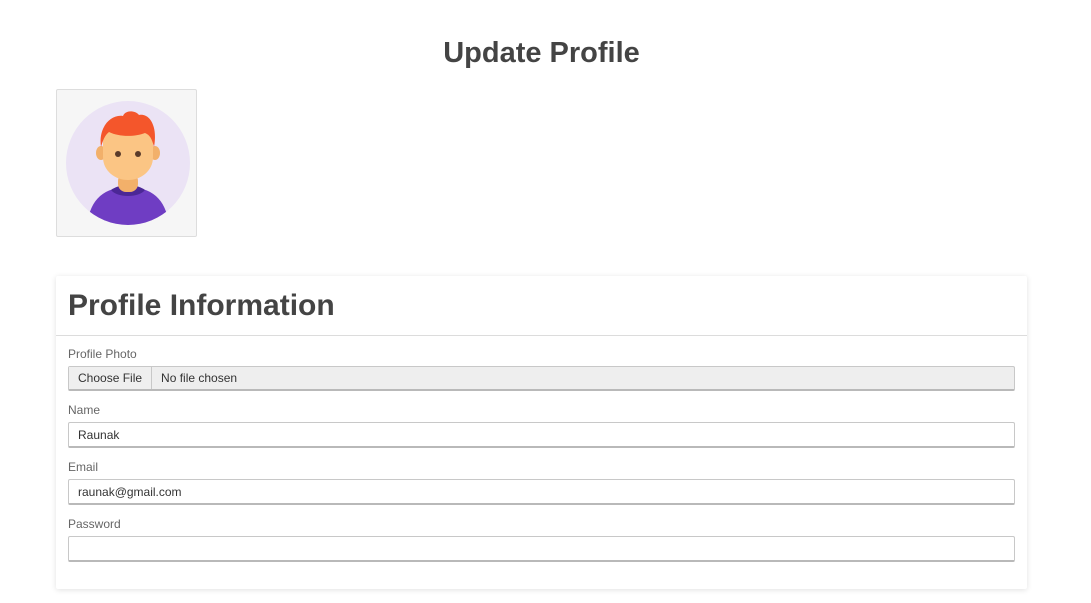 The height and width of the screenshot is (603, 1091). I want to click on avatar, so click(126, 163).